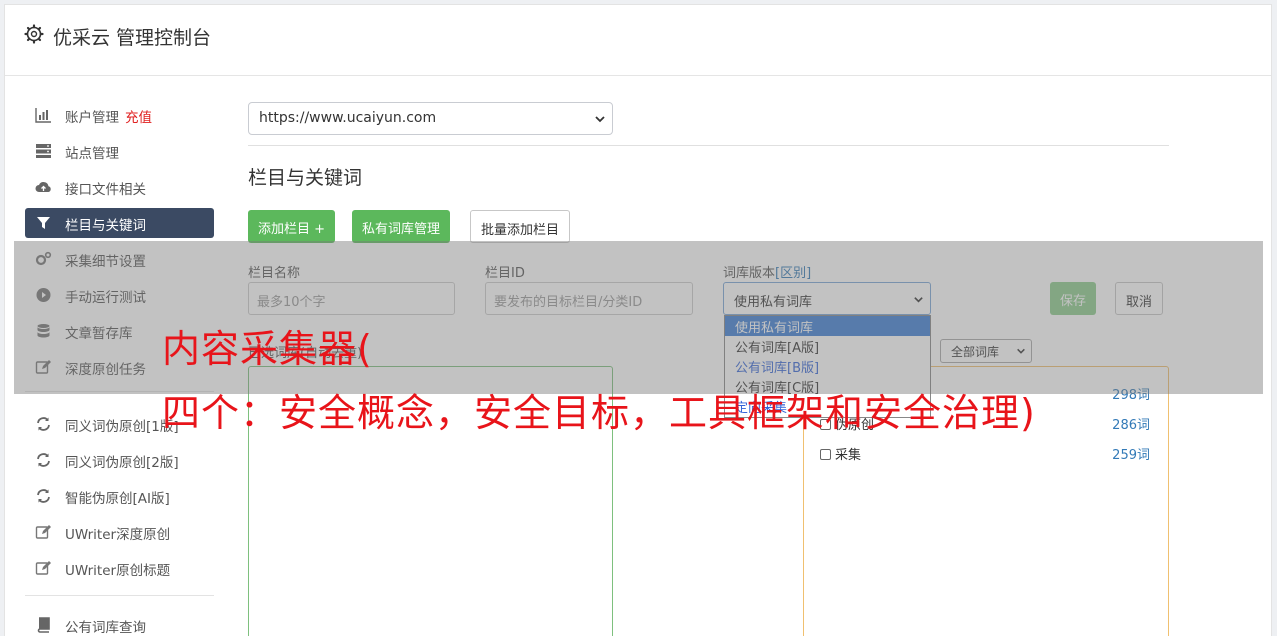  Describe the element at coordinates (708, 145) in the screenshot. I see `divider` at that location.